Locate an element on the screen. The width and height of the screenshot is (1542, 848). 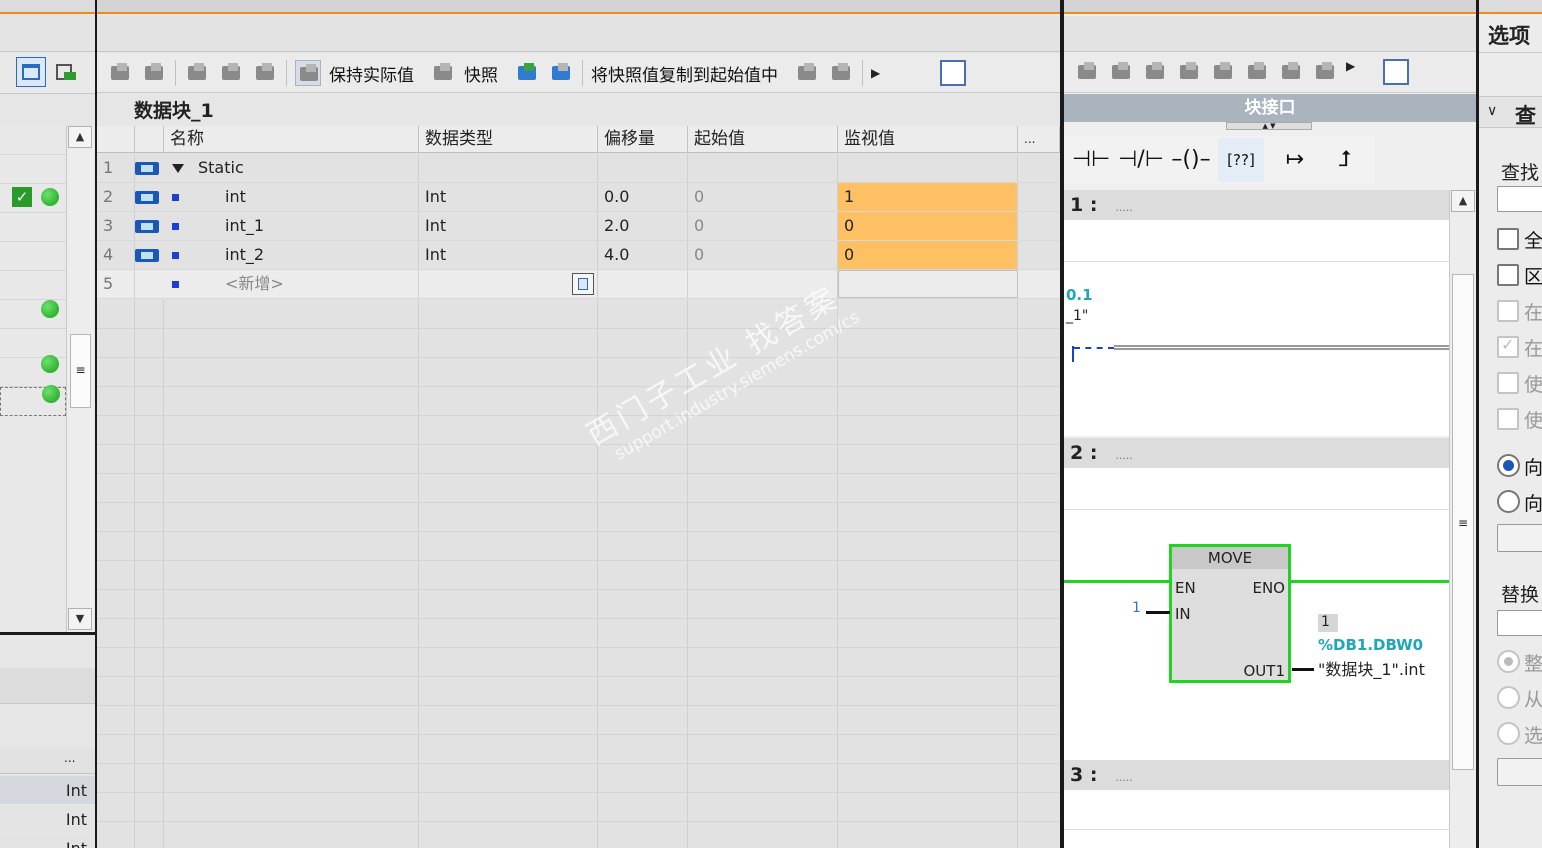
in-value: 1 is located at coordinates (1136, 608).